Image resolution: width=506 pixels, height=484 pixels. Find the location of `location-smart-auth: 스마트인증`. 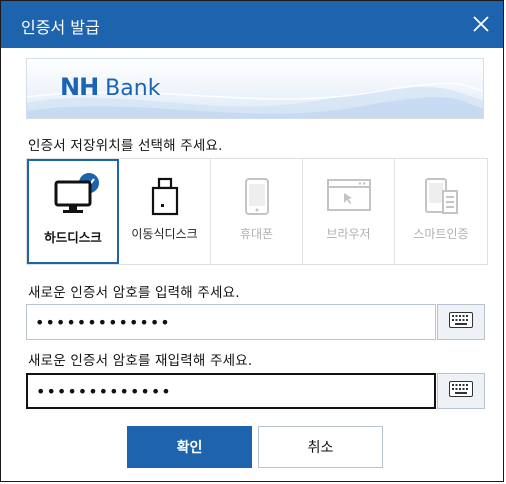

location-smart-auth: 스마트인증 is located at coordinates (441, 211).